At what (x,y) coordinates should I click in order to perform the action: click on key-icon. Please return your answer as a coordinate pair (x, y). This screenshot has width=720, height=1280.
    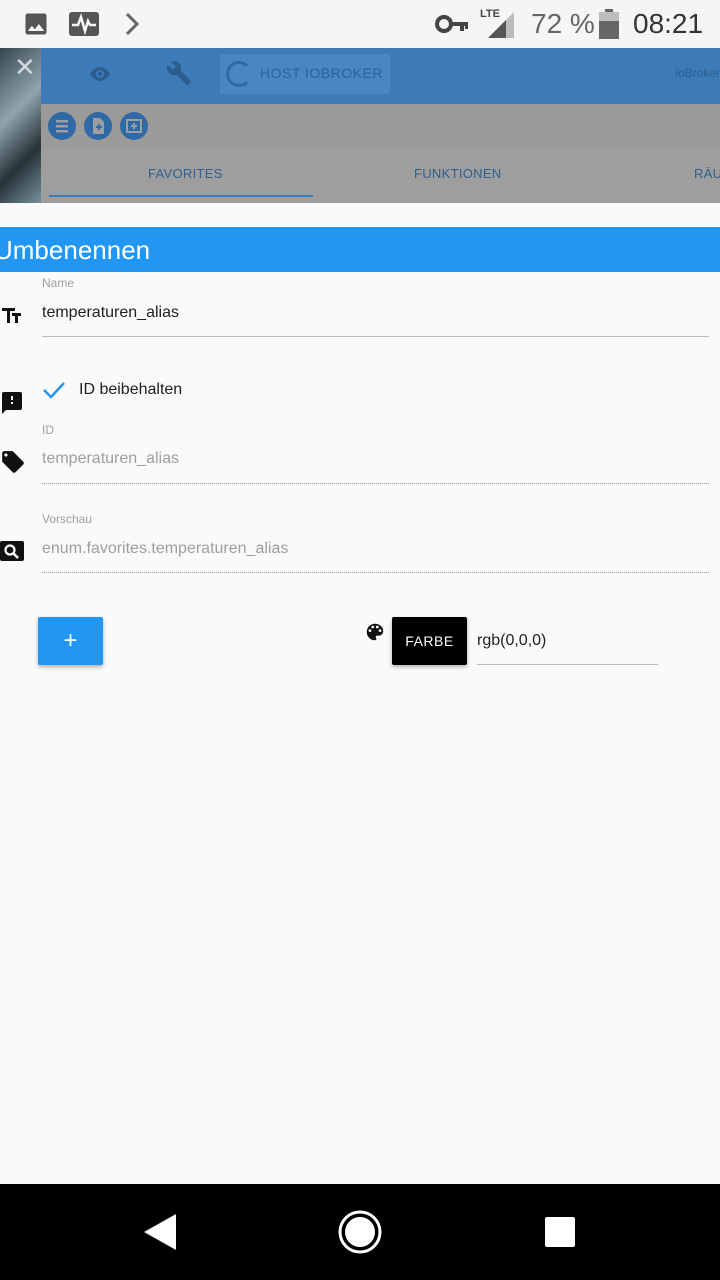
    Looking at the image, I should click on (452, 26).